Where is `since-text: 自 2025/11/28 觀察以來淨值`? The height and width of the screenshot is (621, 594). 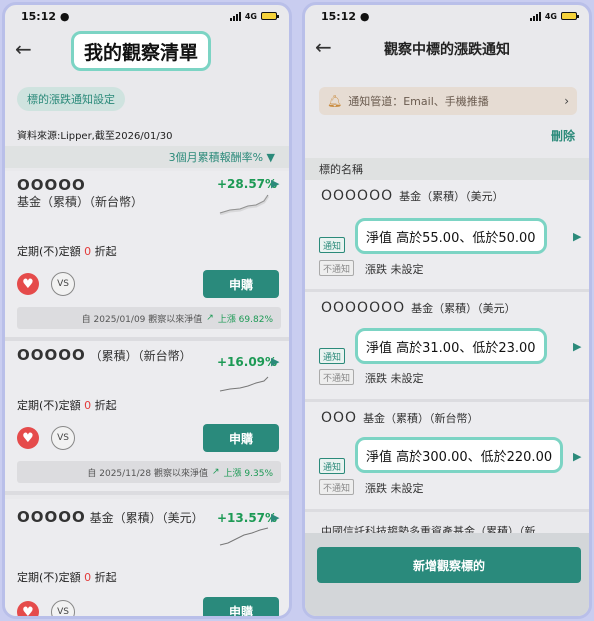 since-text: 自 2025/11/28 觀察以來淨值 is located at coordinates (147, 473).